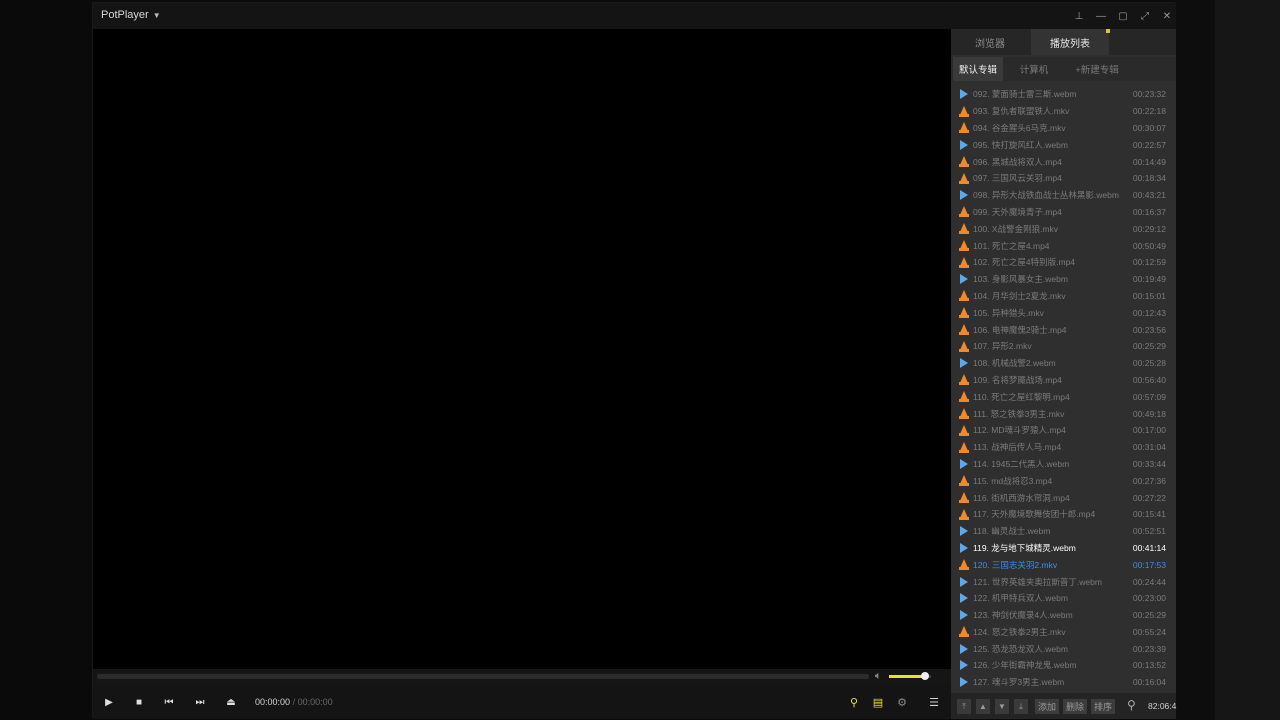 The image size is (1280, 720). What do you see at coordinates (1103, 706) in the screenshot?
I see `sort-button: 排序` at bounding box center [1103, 706].